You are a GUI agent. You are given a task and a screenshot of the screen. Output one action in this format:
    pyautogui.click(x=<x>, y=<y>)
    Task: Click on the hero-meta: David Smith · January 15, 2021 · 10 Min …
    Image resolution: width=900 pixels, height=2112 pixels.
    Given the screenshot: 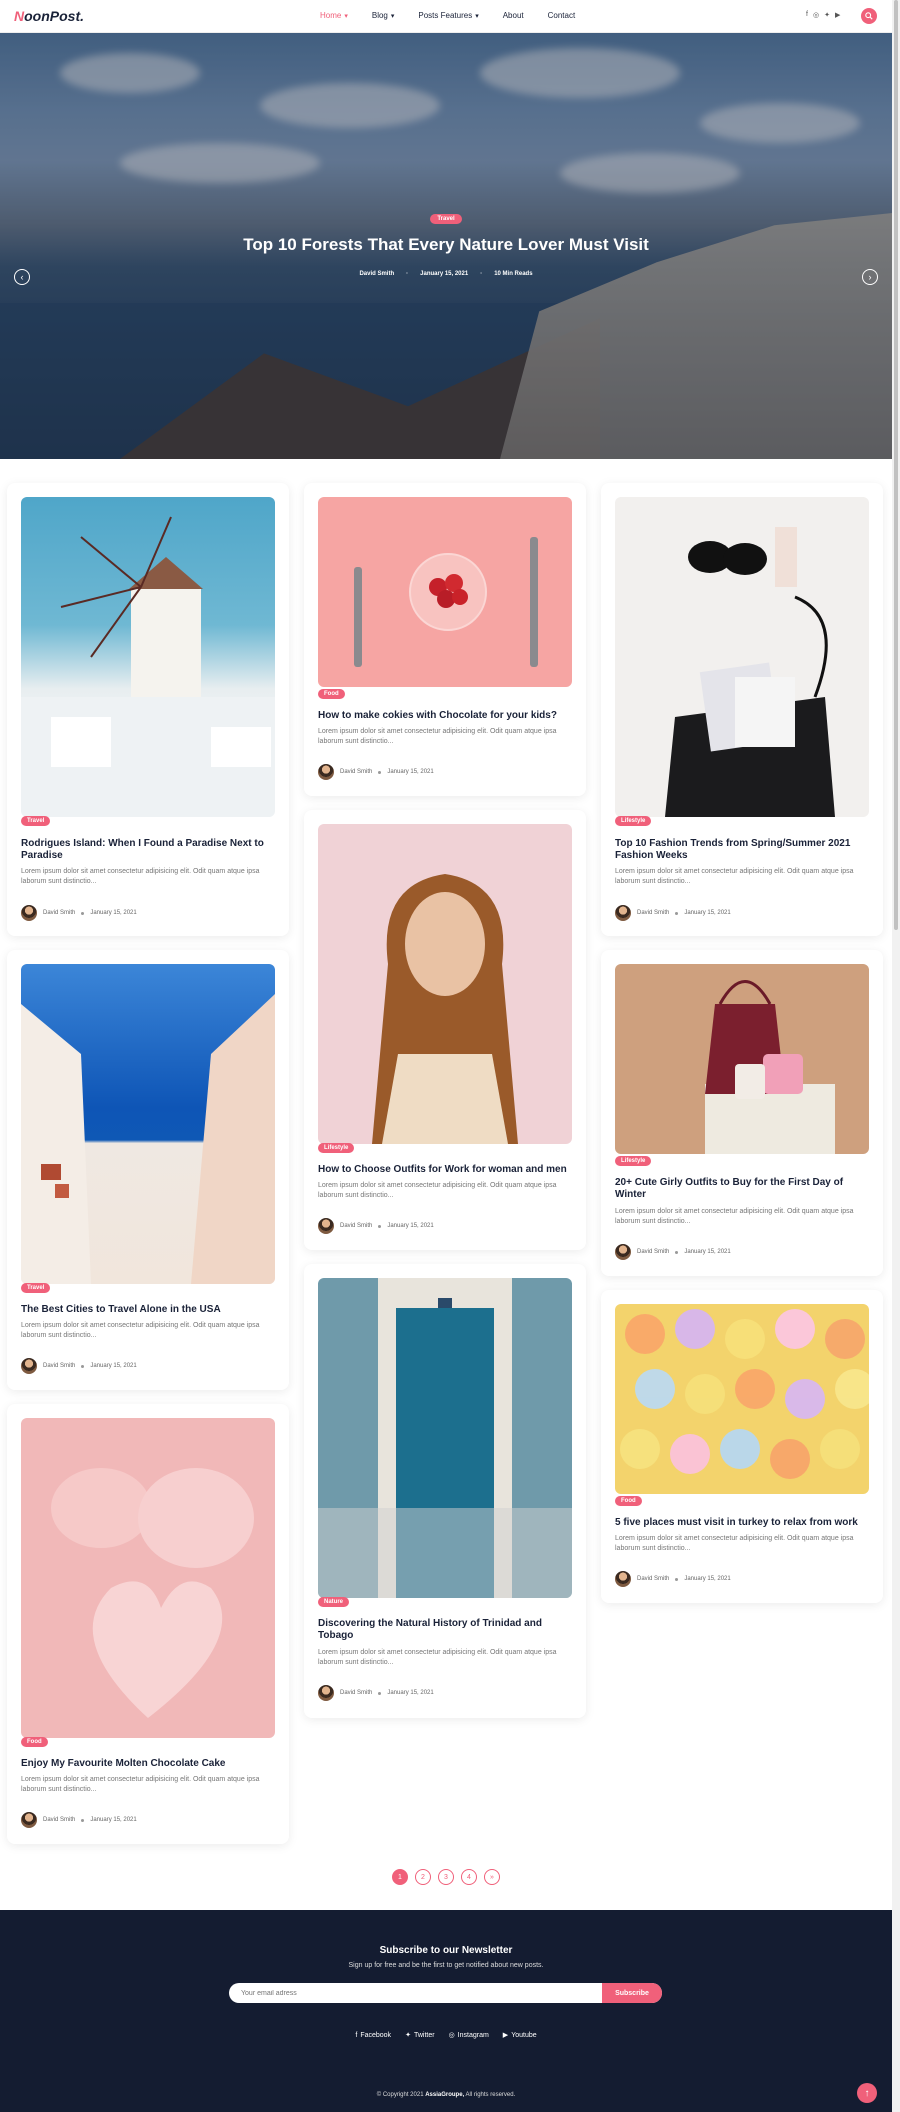 What is the action you would take?
    pyautogui.click(x=446, y=274)
    